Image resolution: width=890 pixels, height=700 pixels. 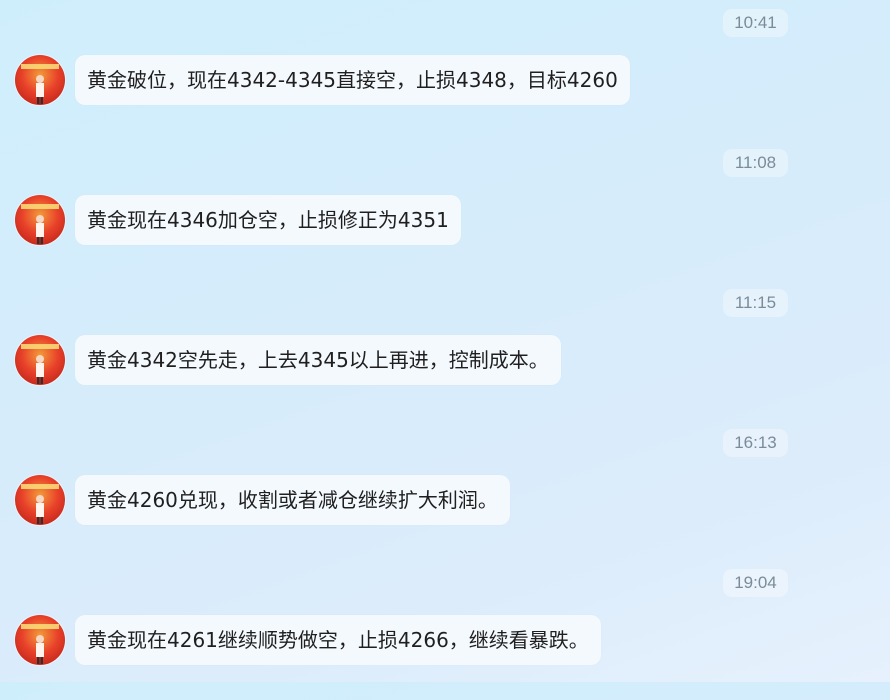 What do you see at coordinates (352, 80) in the screenshot?
I see `message-bubble: 黄金破位，现在4342-4345直接空，止损4348，目标4260` at bounding box center [352, 80].